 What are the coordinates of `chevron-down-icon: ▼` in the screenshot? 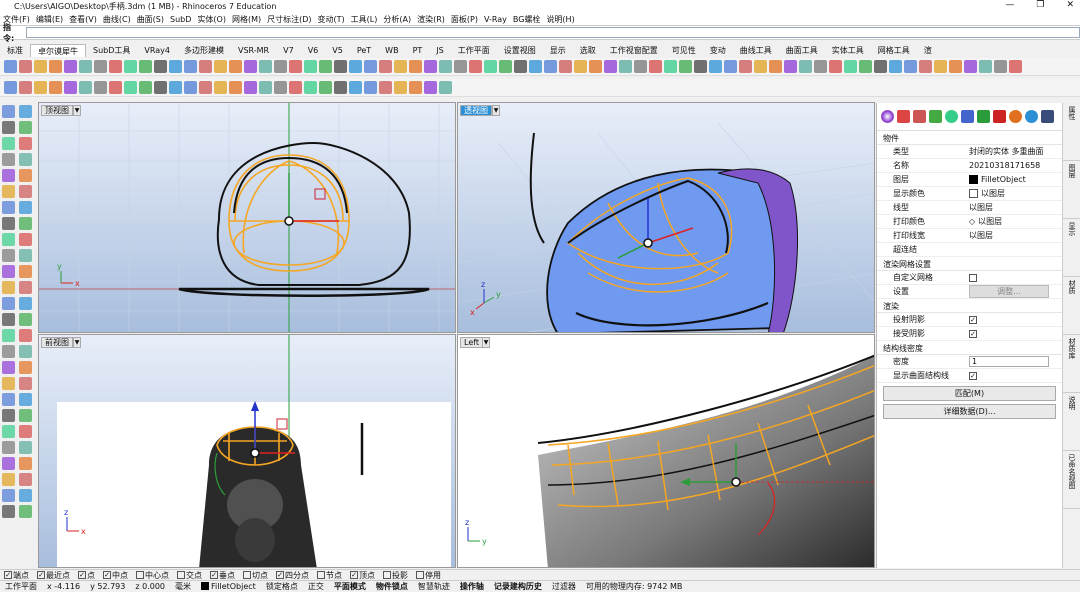 It's located at (486, 342).